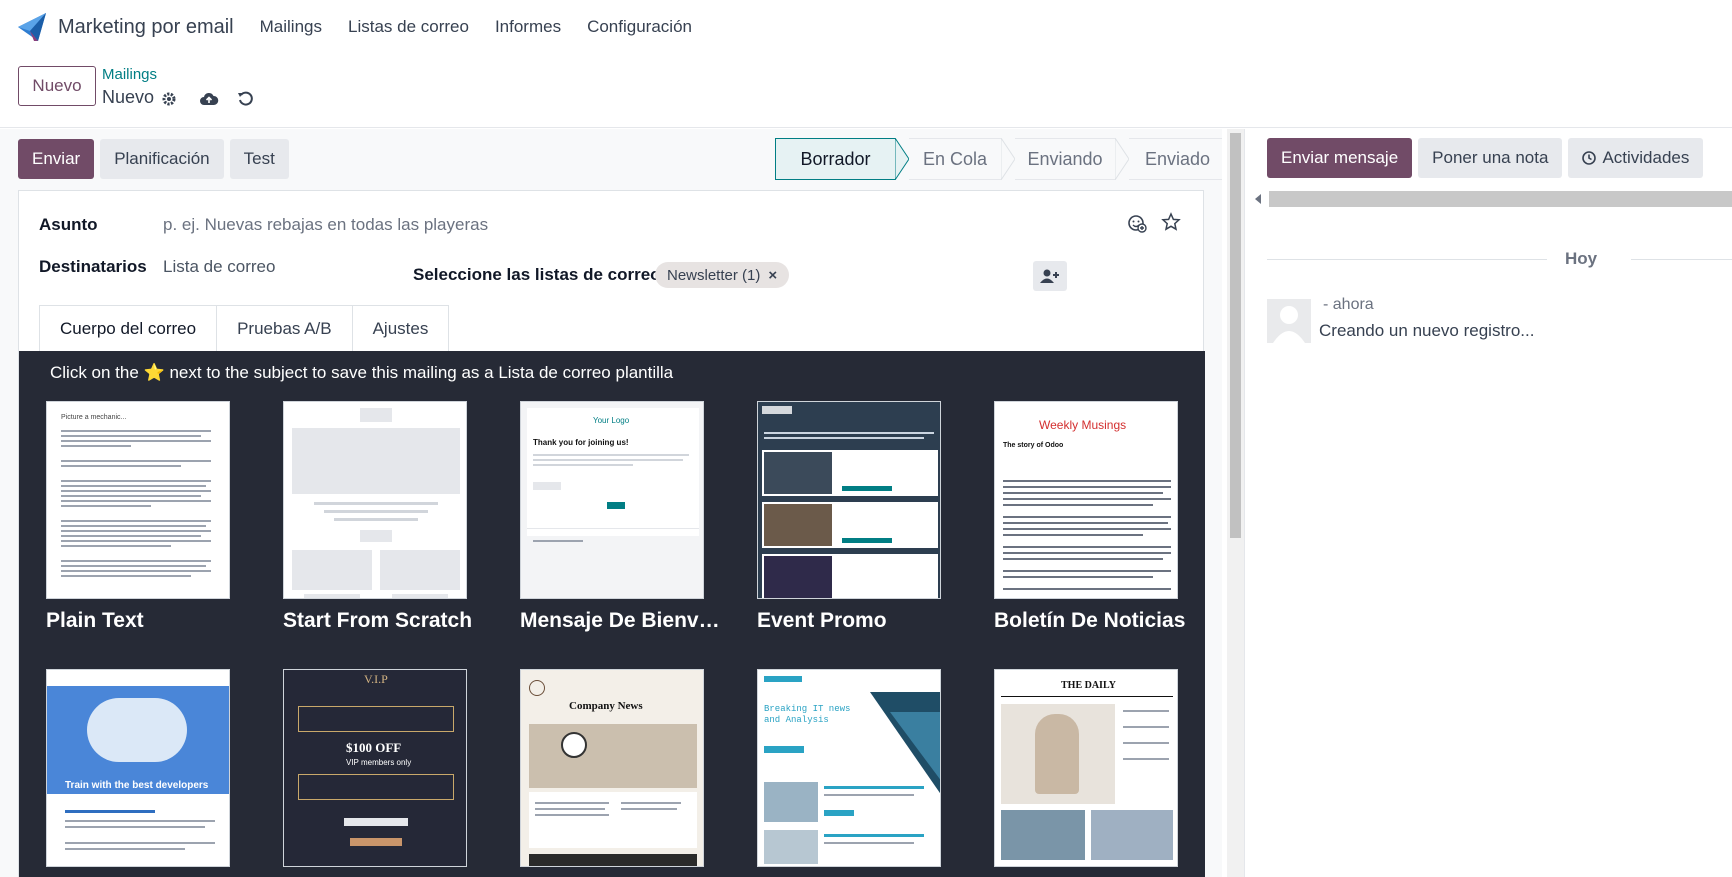 This screenshot has height=877, width=1732. I want to click on control-panel: Nuevo Mailings Nuevo, so click(866, 91).